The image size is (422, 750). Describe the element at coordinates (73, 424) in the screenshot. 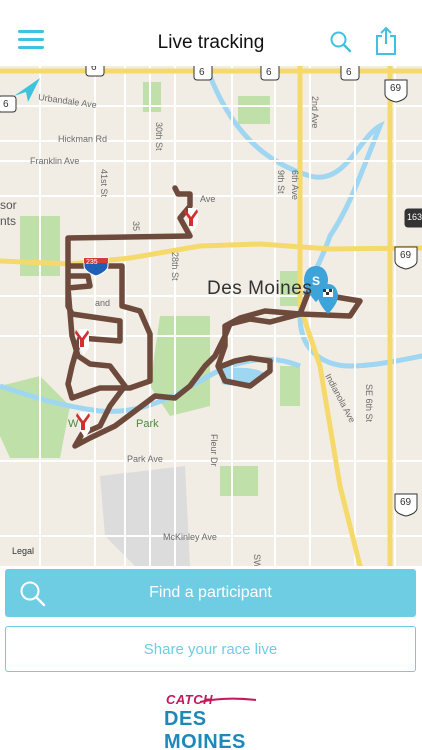

I see `park-label: W` at that location.